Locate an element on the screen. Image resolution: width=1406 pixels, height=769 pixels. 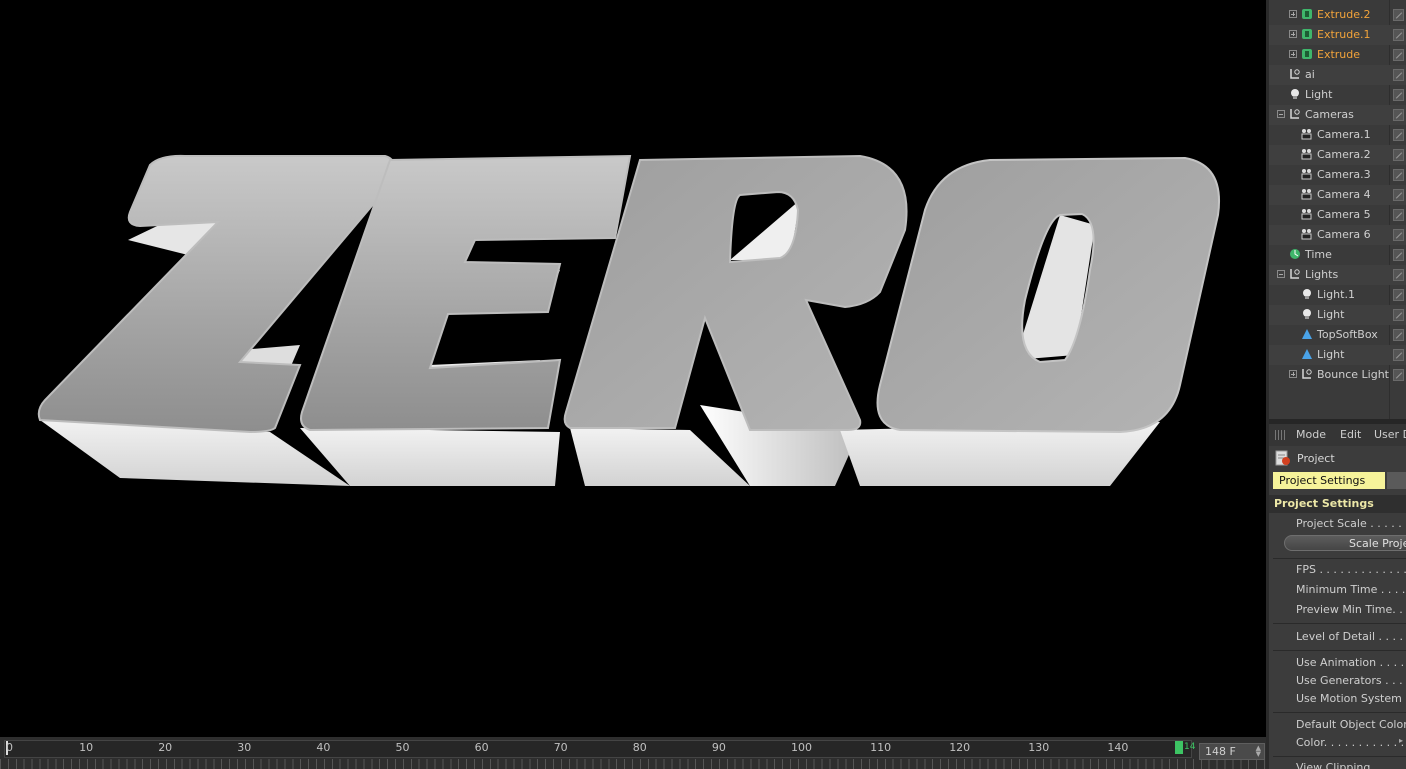
prop-fps: FPS . . . . . . . . . . . . . . . is located at coordinates (1351, 569).